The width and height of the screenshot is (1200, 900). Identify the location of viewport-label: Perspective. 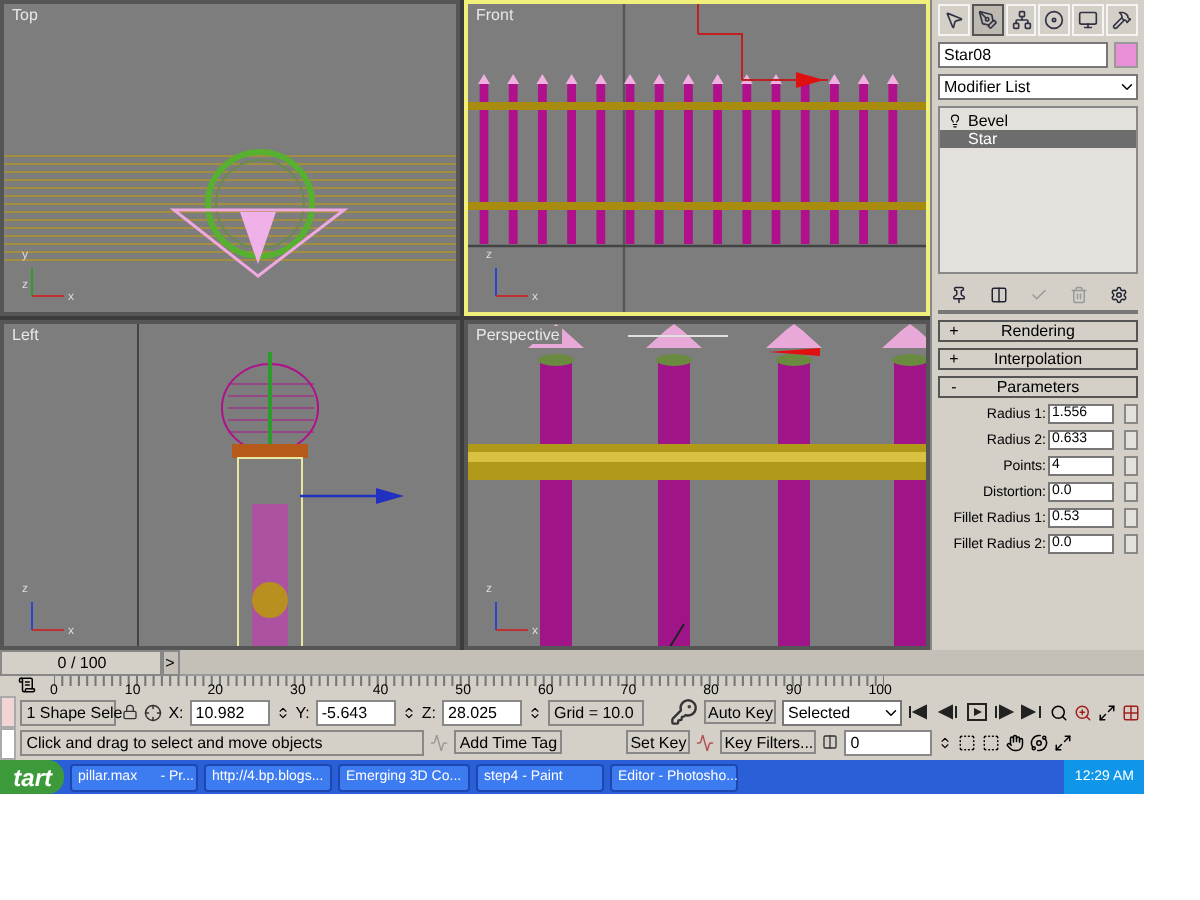
(518, 335).